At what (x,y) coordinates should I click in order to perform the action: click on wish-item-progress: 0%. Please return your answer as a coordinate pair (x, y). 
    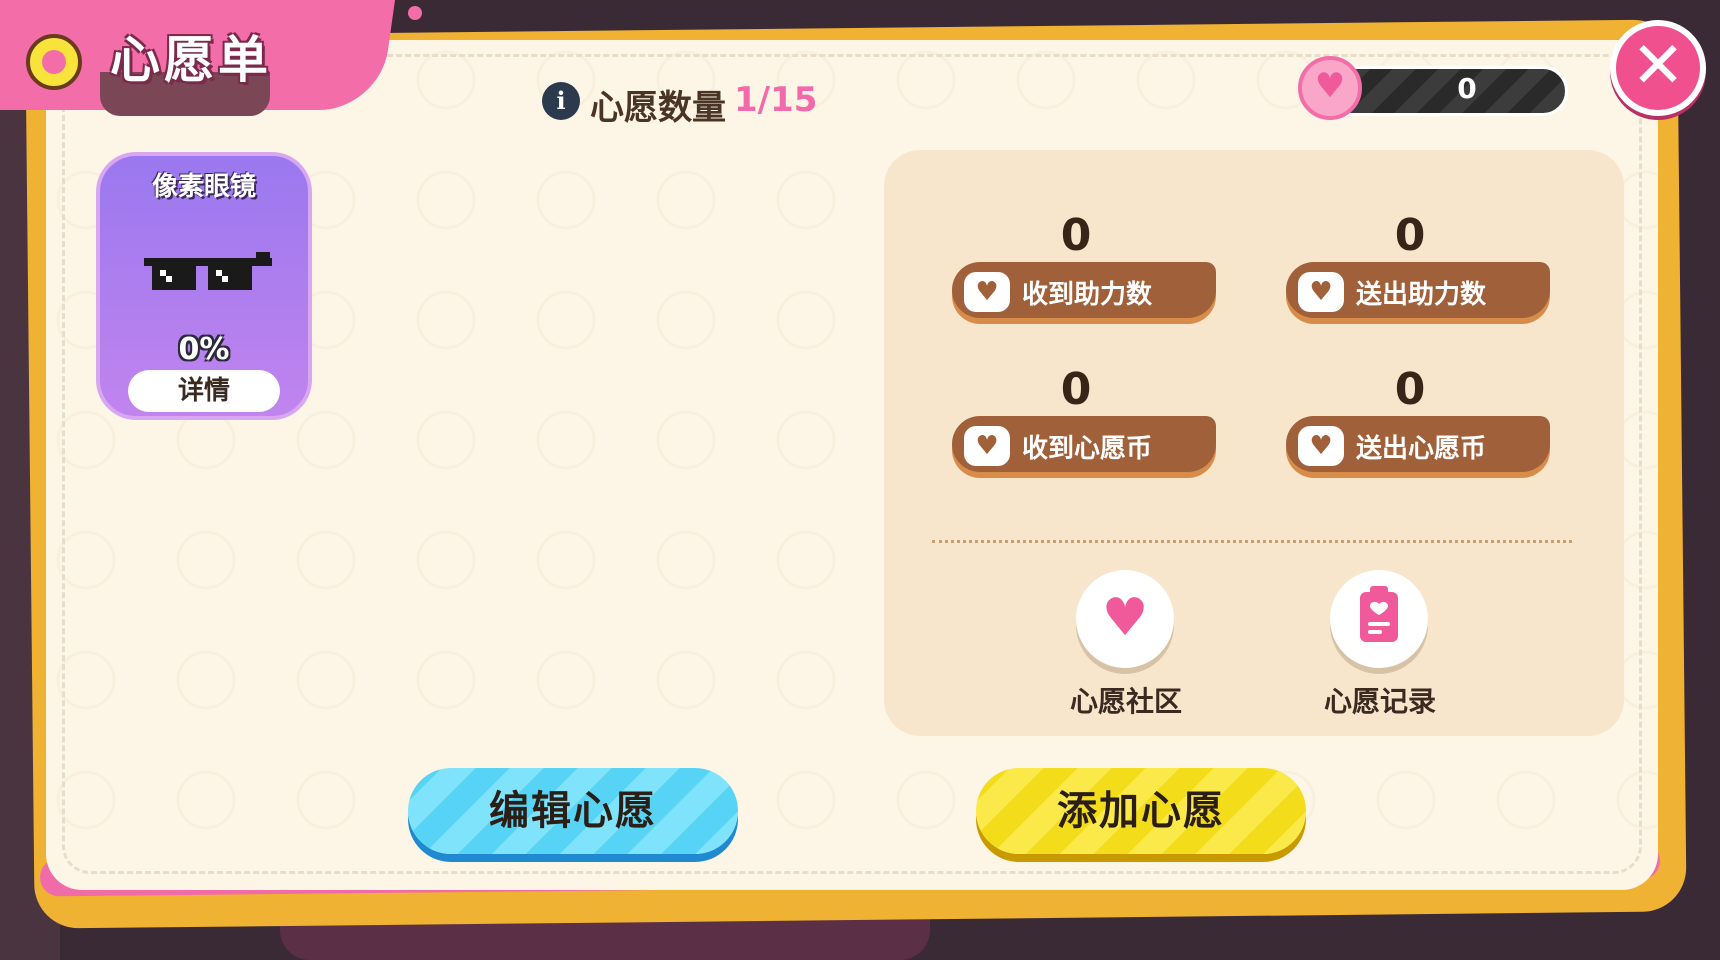
    Looking at the image, I should click on (204, 349).